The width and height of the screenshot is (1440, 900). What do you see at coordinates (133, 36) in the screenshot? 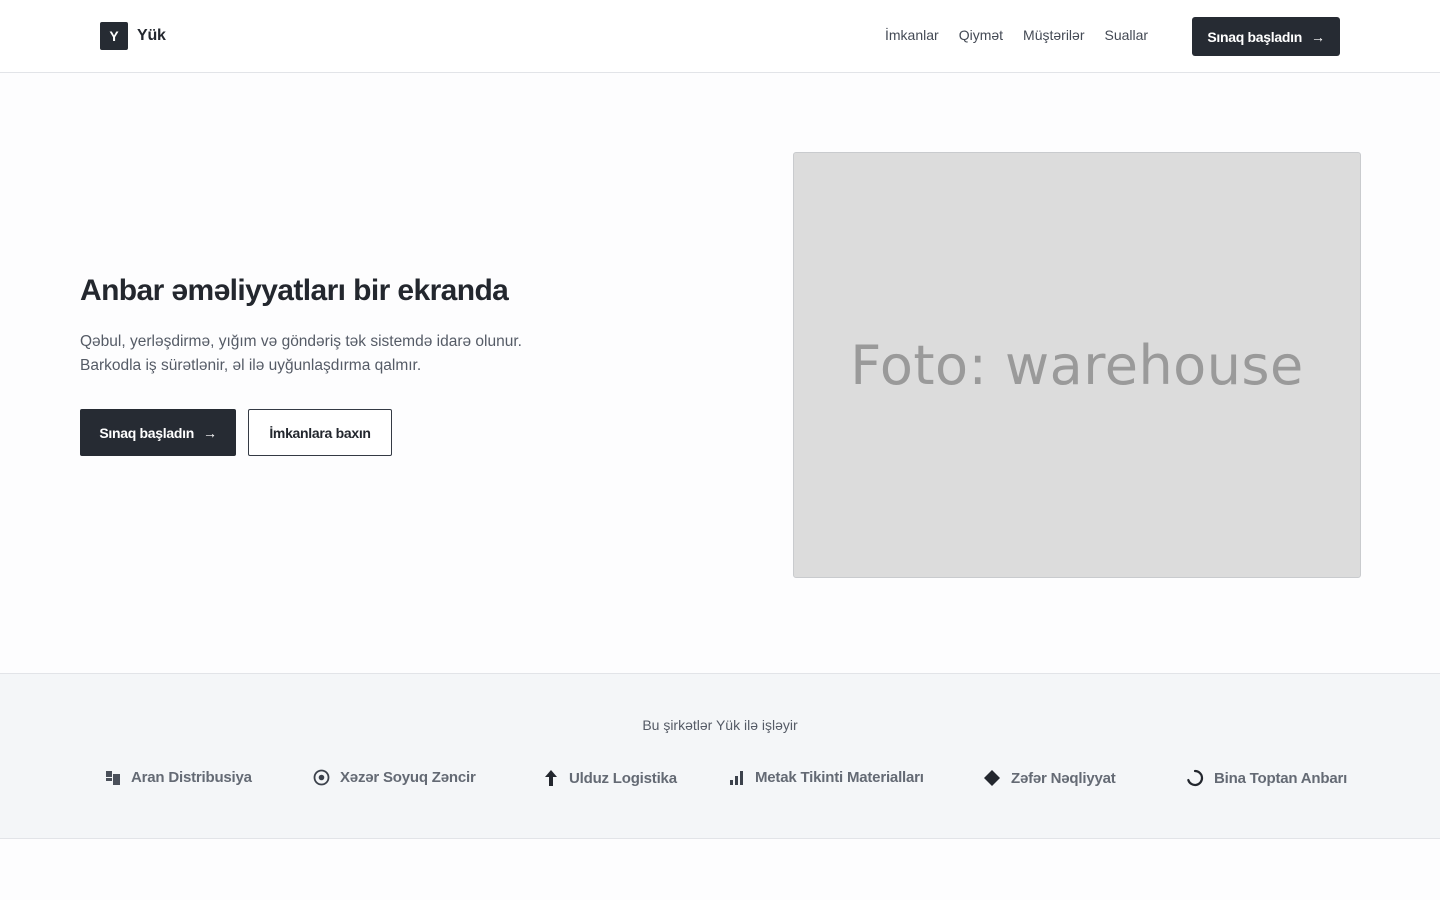
I see `brand-logo-link: Y Yük` at bounding box center [133, 36].